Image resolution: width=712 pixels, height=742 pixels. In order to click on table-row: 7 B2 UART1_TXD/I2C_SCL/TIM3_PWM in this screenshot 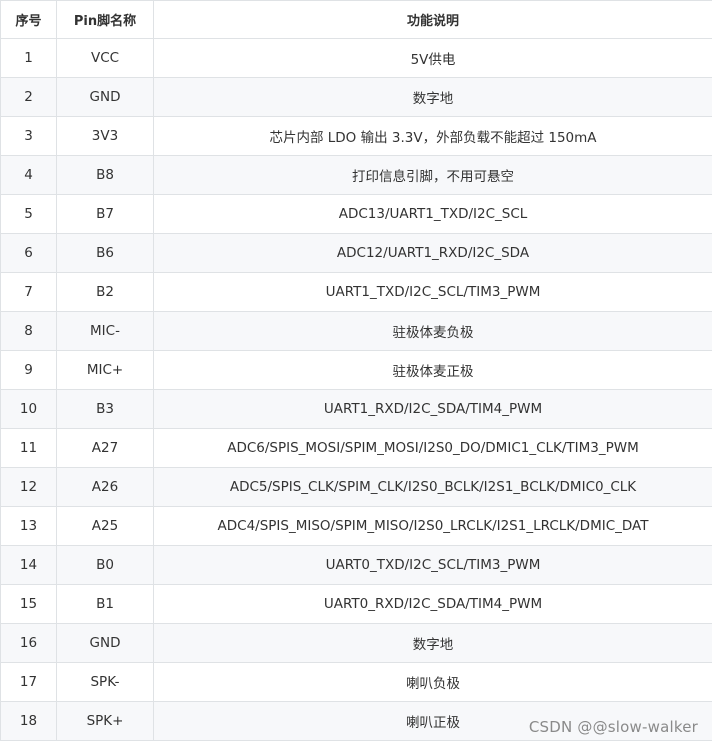, I will do `click(356, 292)`.